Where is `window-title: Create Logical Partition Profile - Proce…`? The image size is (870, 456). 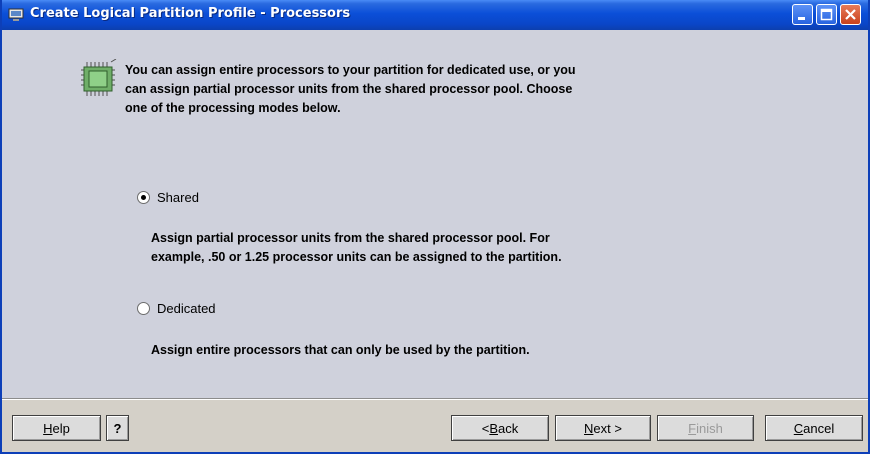 window-title: Create Logical Partition Profile - Proce… is located at coordinates (190, 13).